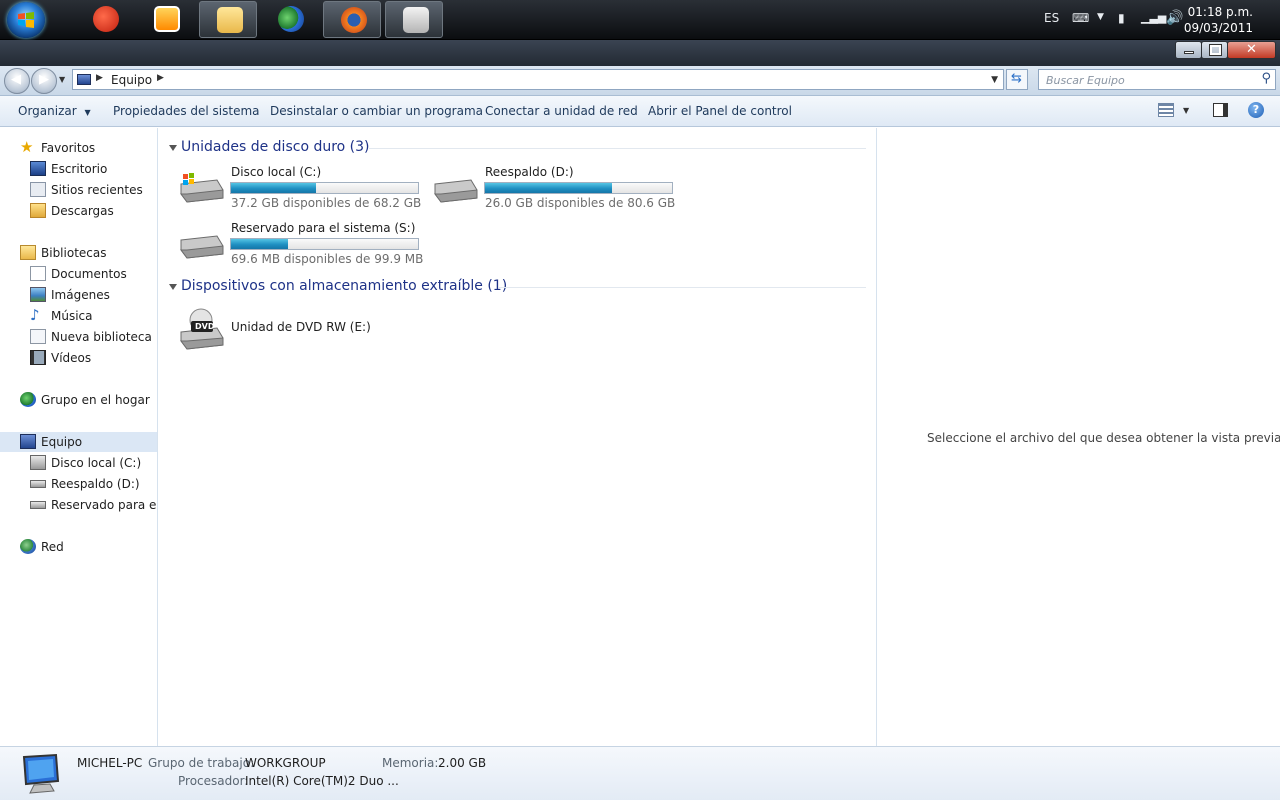  What do you see at coordinates (93, 337) in the screenshot?
I see `nav-nueva-biblioteca: Nueva biblioteca` at bounding box center [93, 337].